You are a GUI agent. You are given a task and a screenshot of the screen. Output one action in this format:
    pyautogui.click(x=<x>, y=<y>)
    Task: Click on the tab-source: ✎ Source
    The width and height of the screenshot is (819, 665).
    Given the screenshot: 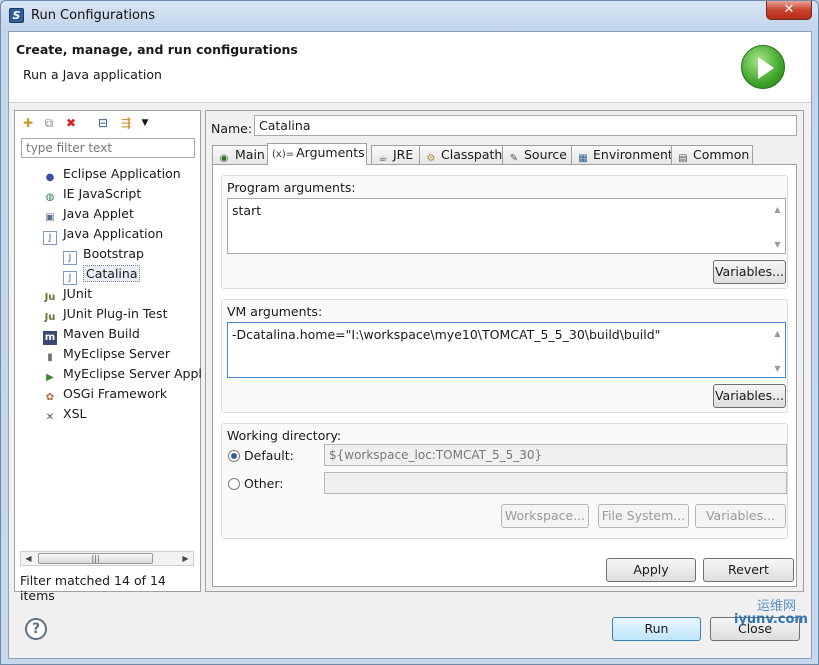 What is the action you would take?
    pyautogui.click(x=537, y=155)
    